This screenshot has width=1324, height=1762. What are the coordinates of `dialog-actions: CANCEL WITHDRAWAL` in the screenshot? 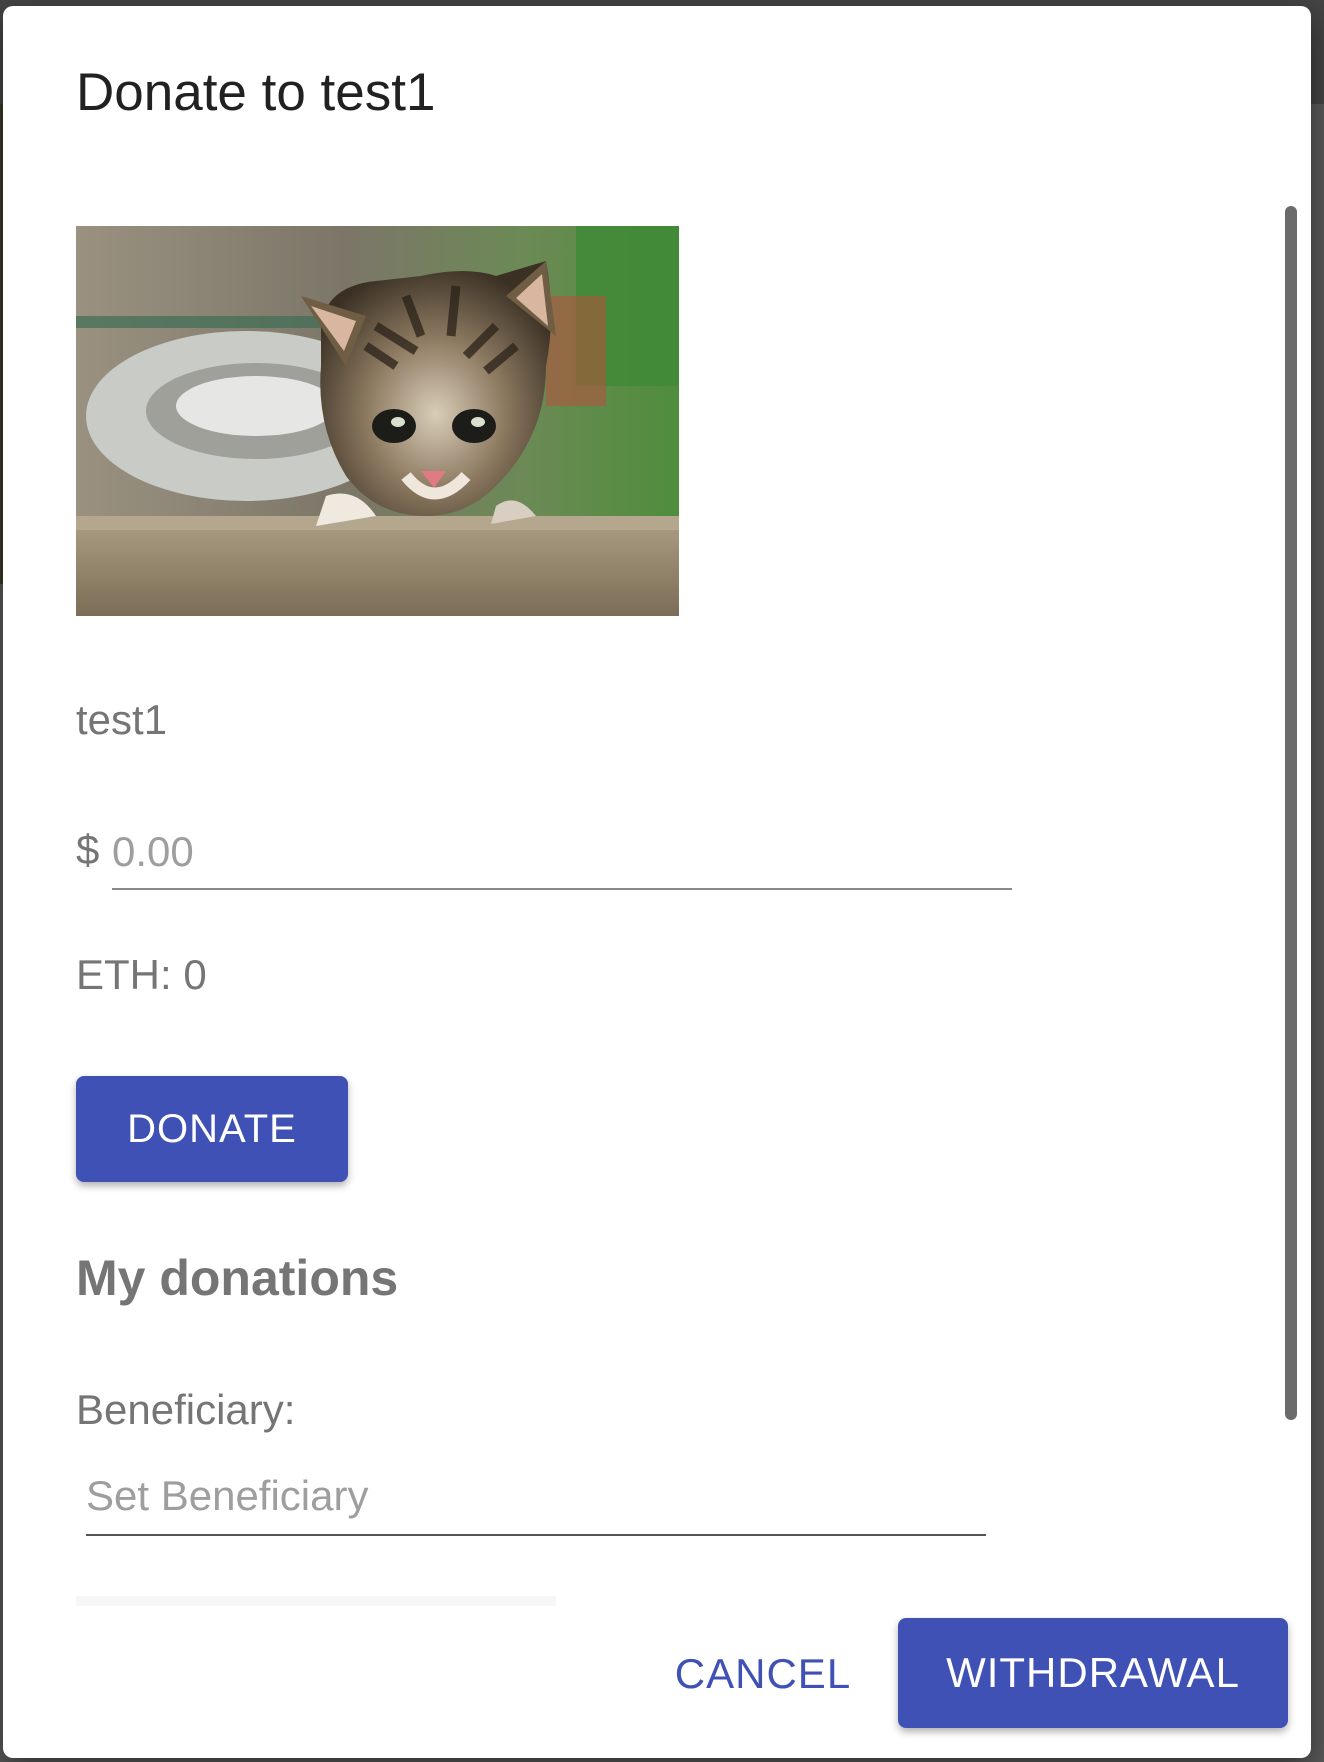 It's located at (657, 1682).